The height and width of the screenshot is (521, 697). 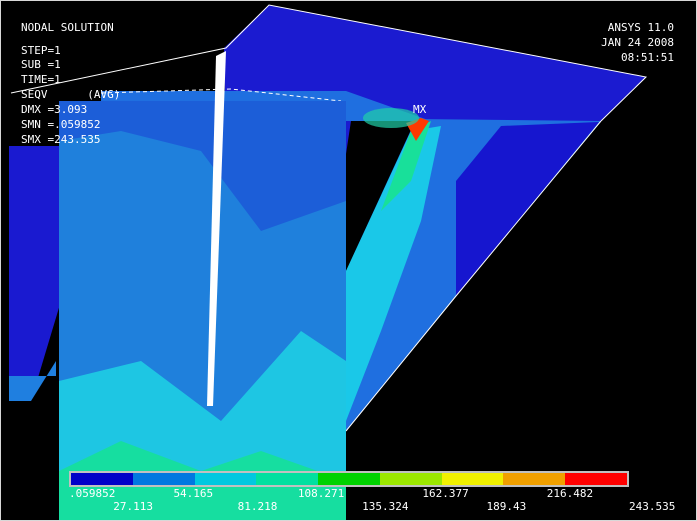 What do you see at coordinates (133, 506) in the screenshot?
I see `legend-bottom-label: 27.113` at bounding box center [133, 506].